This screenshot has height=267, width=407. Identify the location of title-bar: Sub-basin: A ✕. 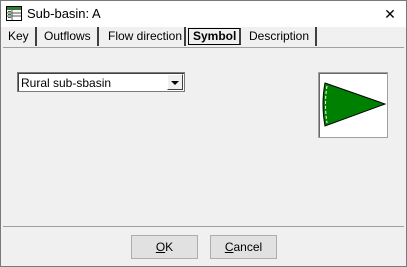
(203, 14).